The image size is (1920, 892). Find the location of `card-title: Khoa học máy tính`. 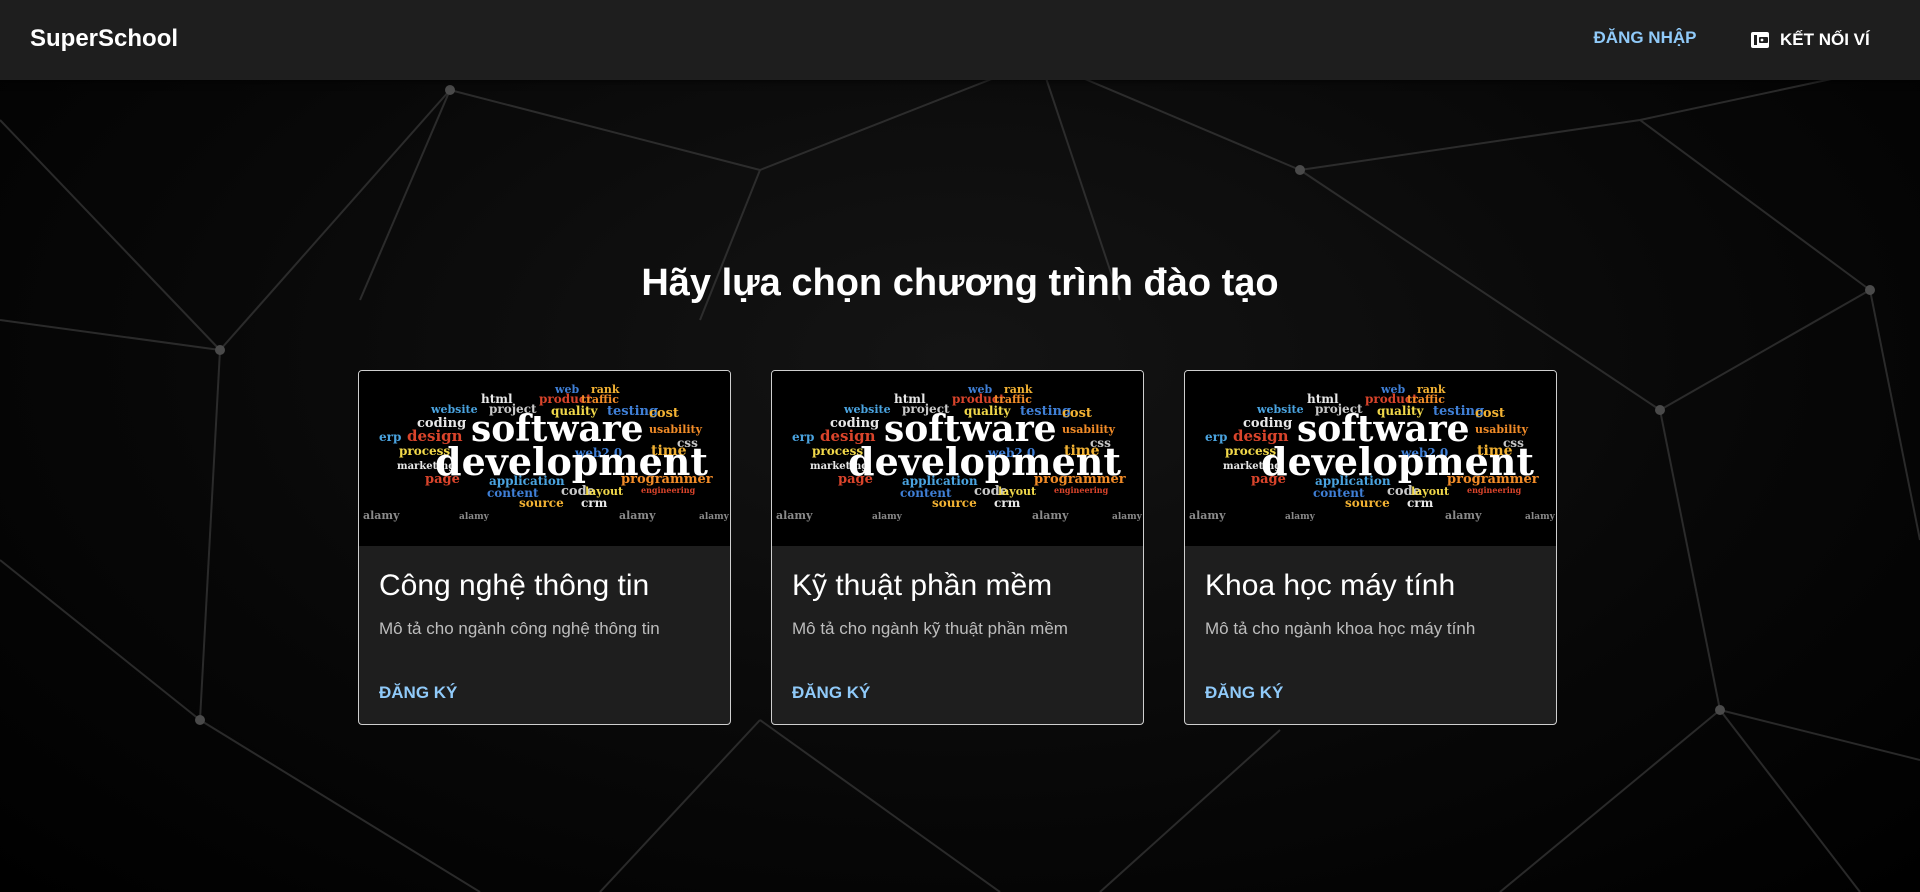

card-title: Khoa học máy tính is located at coordinates (1330, 585).